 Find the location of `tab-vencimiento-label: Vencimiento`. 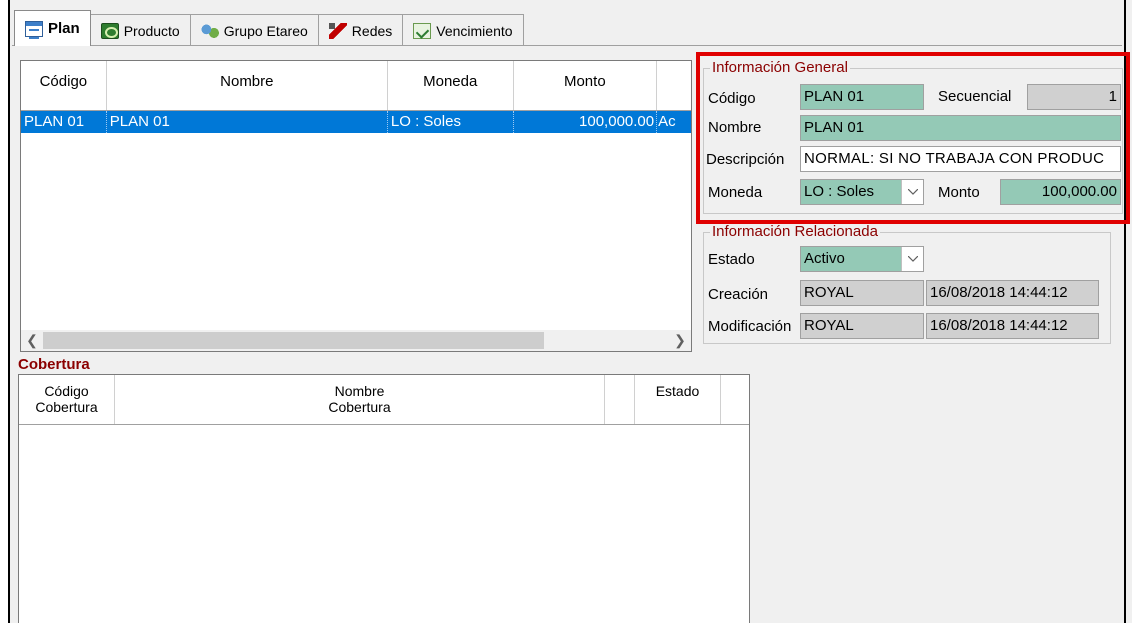

tab-vencimiento-label: Vencimiento is located at coordinates (474, 30).